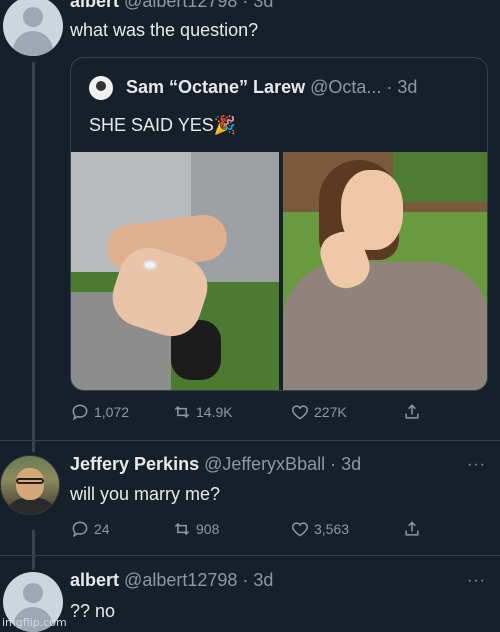 The width and height of the screenshot is (500, 632). Describe the element at coordinates (216, 86) in the screenshot. I see `quote-display-name: Sam “Octane” Larew` at that location.